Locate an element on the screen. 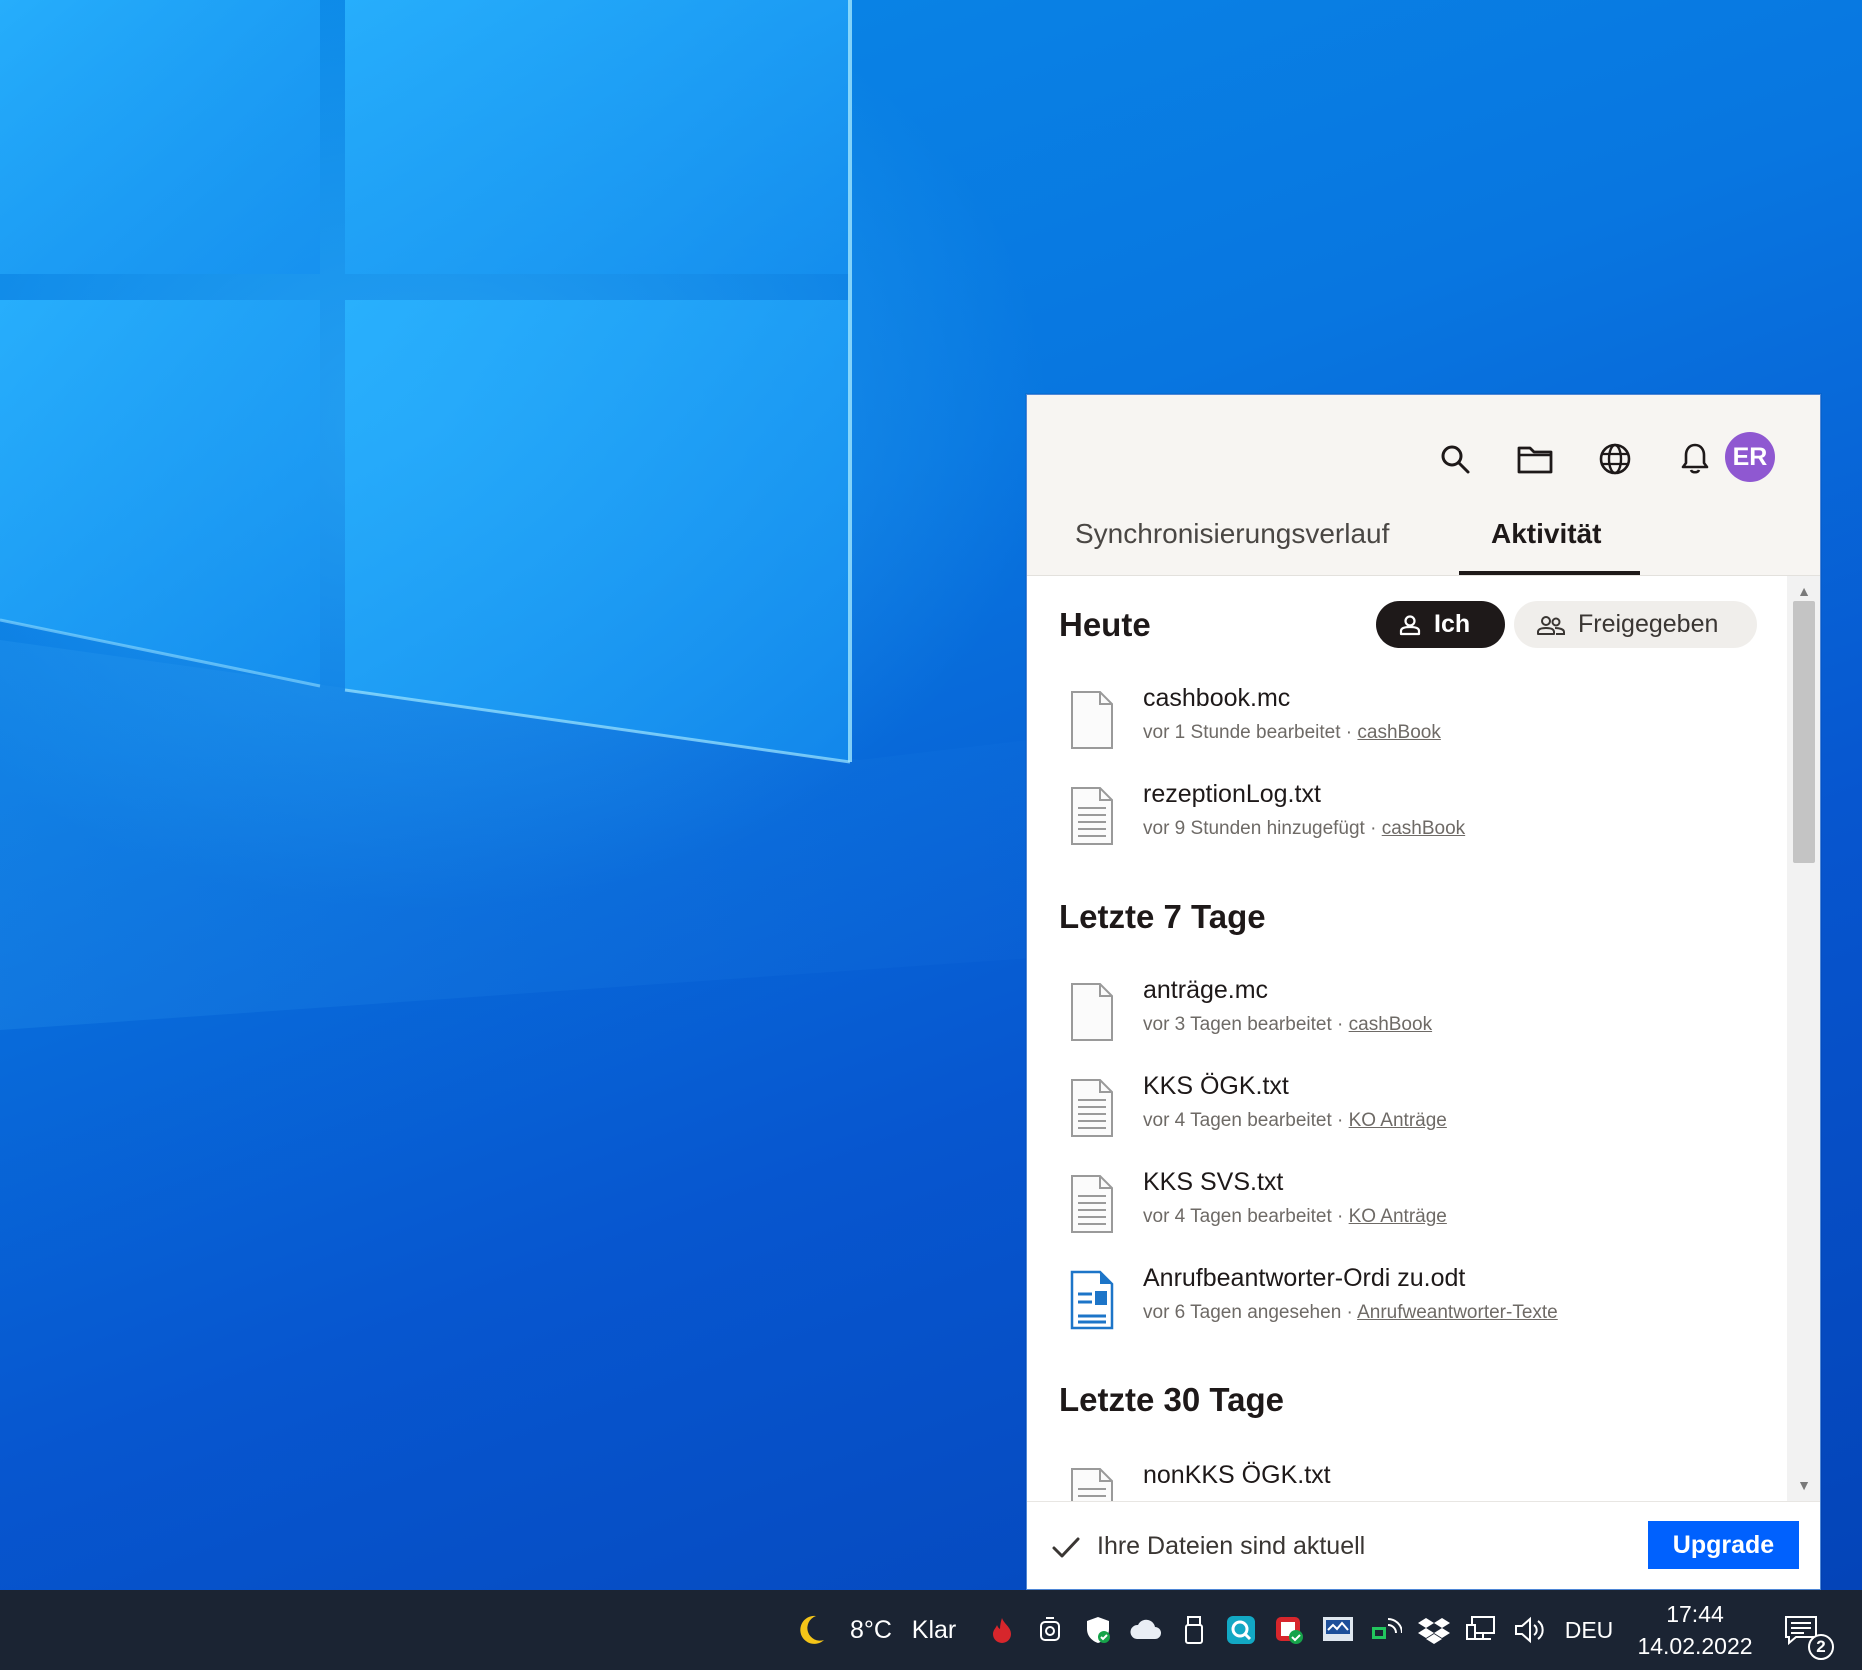 The width and height of the screenshot is (1862, 1670). file-meta: vor 1 Stunde bearbeitet · cashBook is located at coordinates (1292, 732).